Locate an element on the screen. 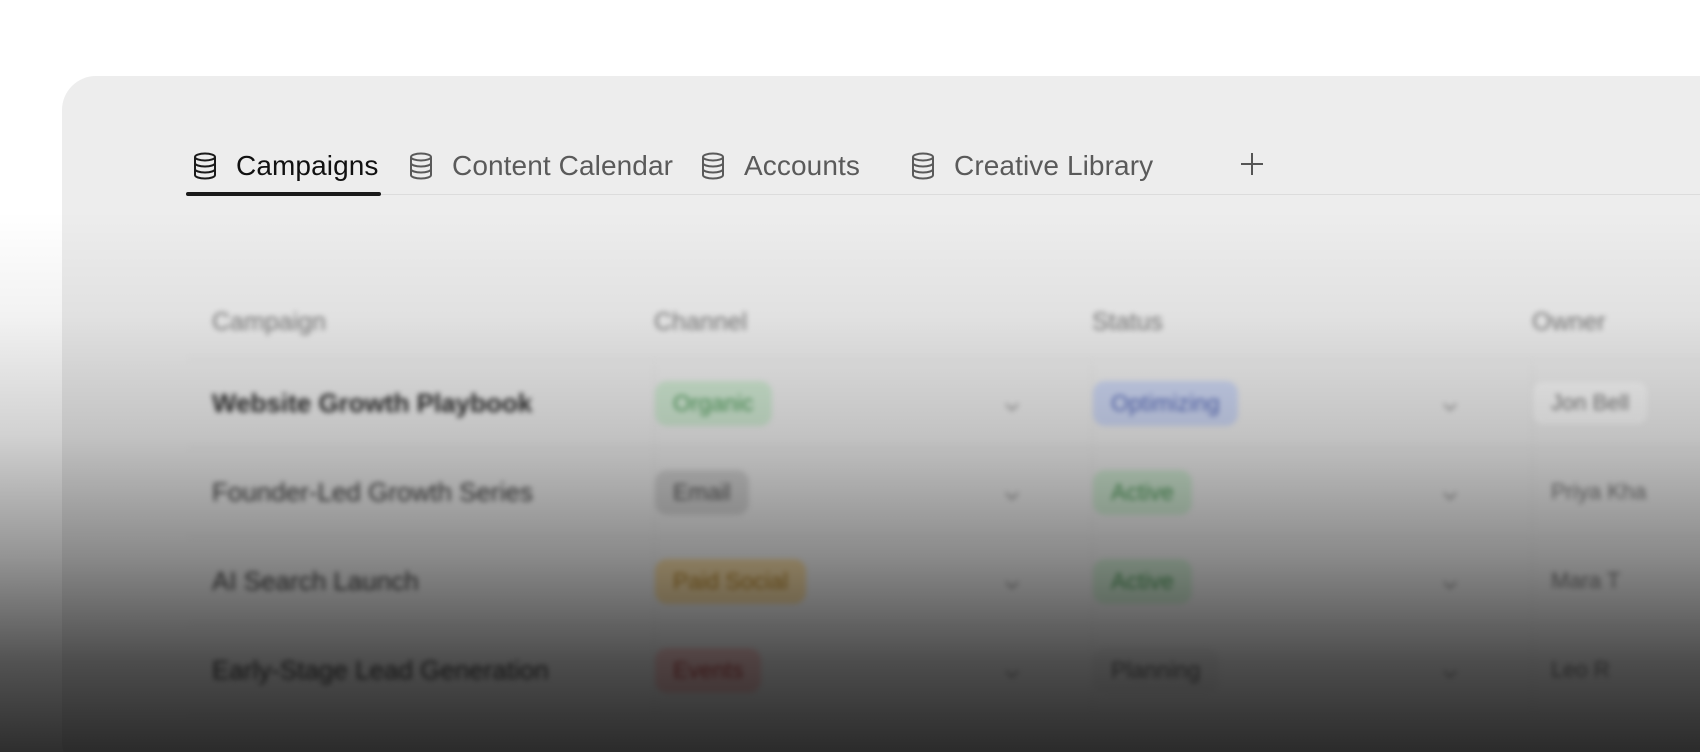  owner-cell: Leo R is located at coordinates (1616, 670).